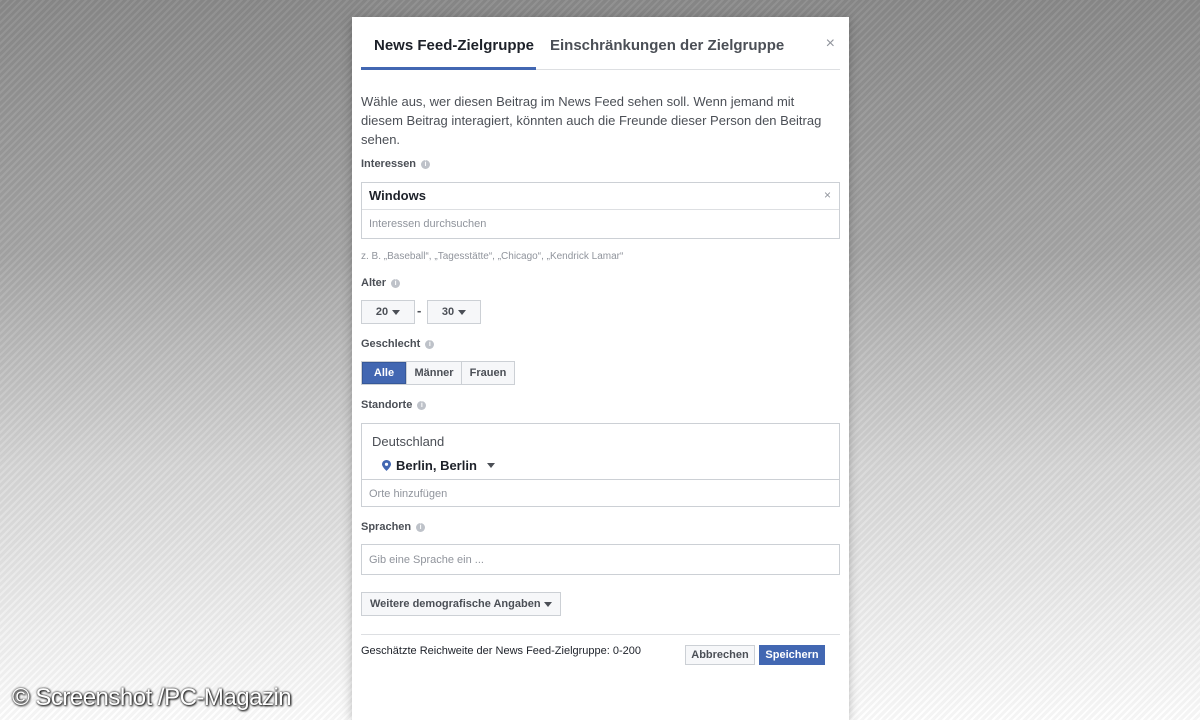  I want to click on languages-input, so click(600, 559).